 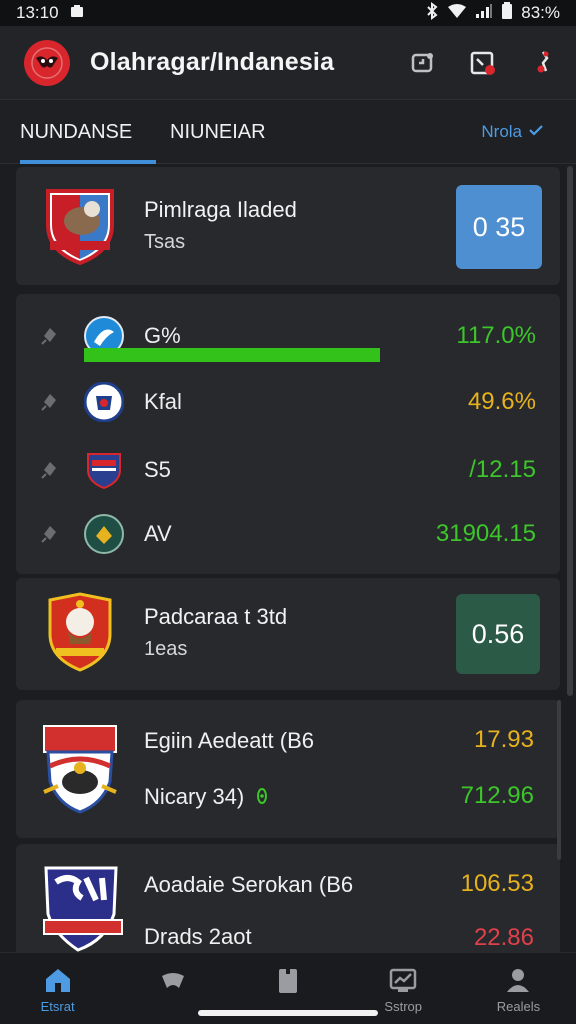 I want to click on team-name: Padcaraa t 3td, so click(x=216, y=616).